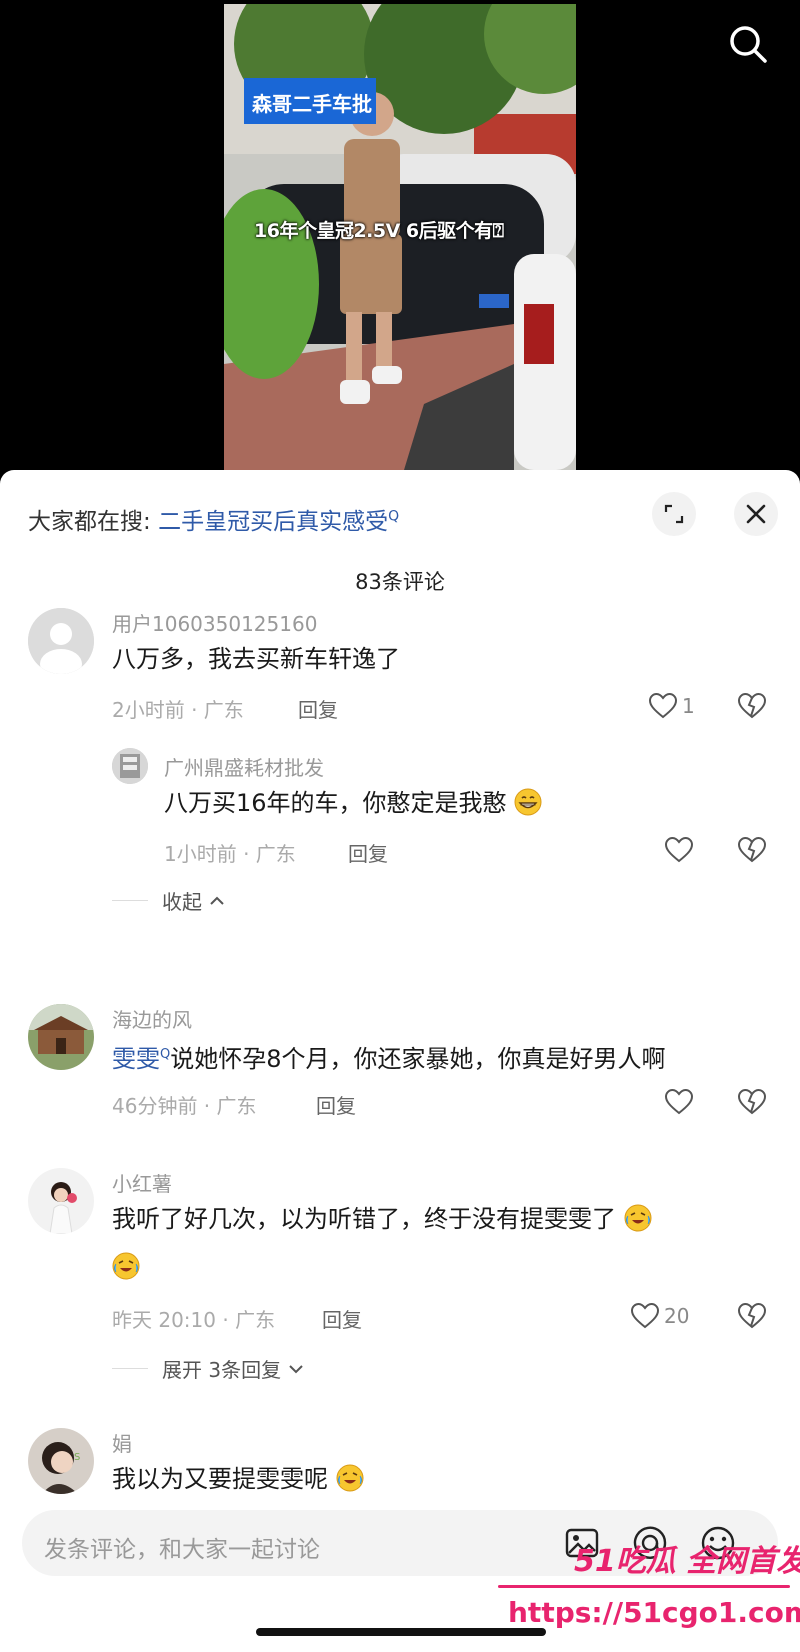  Describe the element at coordinates (214, 622) in the screenshot. I see `username: 用户1060350125160` at that location.